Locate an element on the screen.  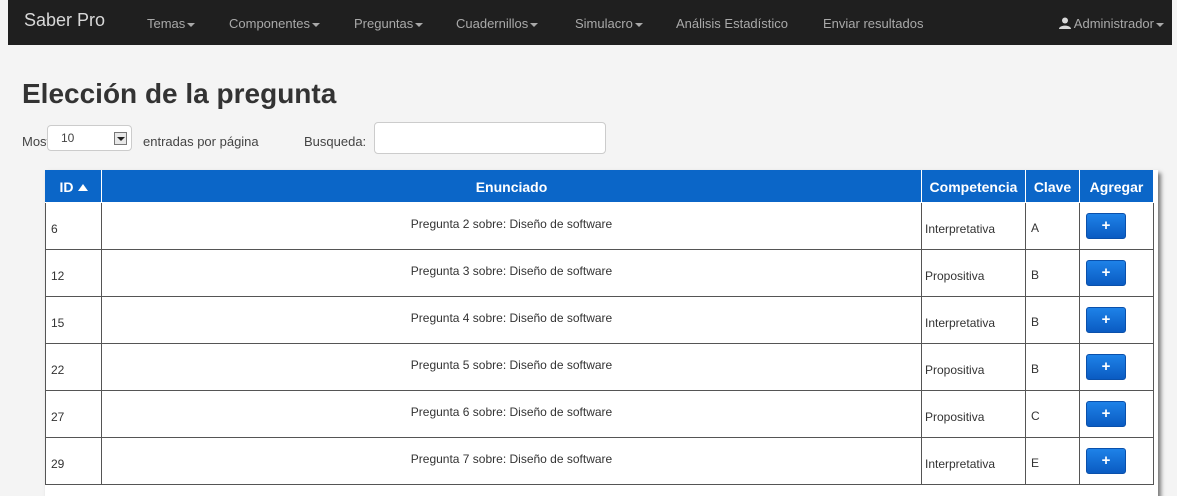
table-header-row: ID Enunciado Competencia Clave Agregar is located at coordinates (599, 186).